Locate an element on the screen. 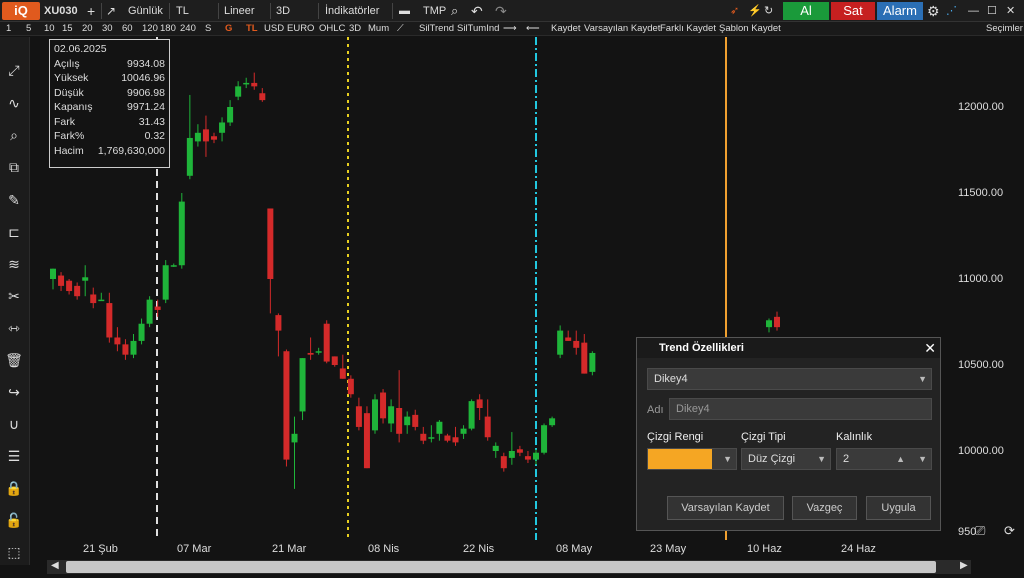 The height and width of the screenshot is (578, 1024). scrollbar-thumb is located at coordinates (501, 567).